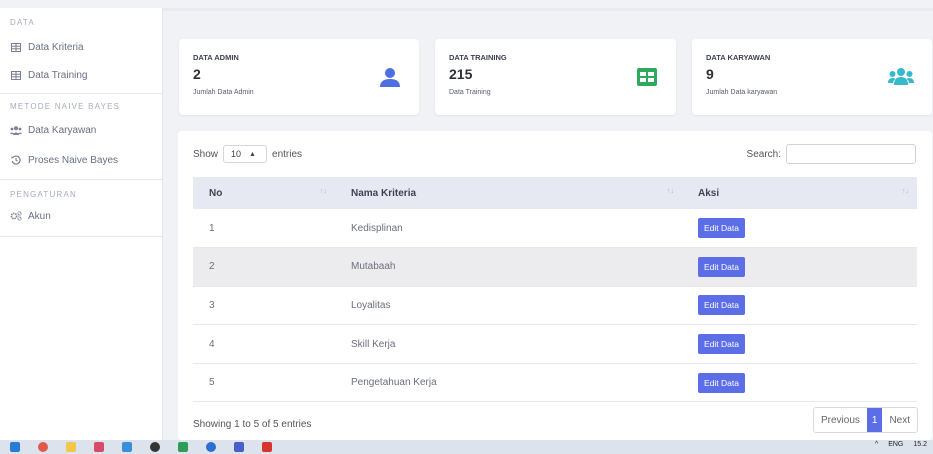  What do you see at coordinates (763, 154) in the screenshot?
I see `search-label: Search:` at bounding box center [763, 154].